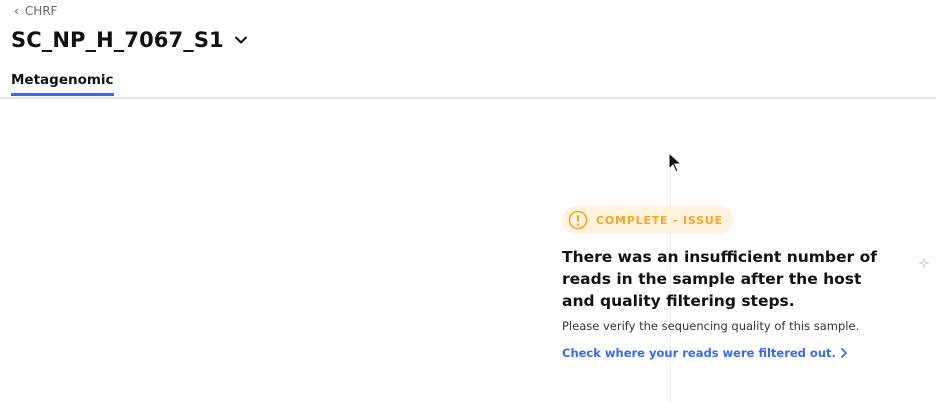  Describe the element at coordinates (578, 220) in the screenshot. I see `warning-circle-icon` at that location.